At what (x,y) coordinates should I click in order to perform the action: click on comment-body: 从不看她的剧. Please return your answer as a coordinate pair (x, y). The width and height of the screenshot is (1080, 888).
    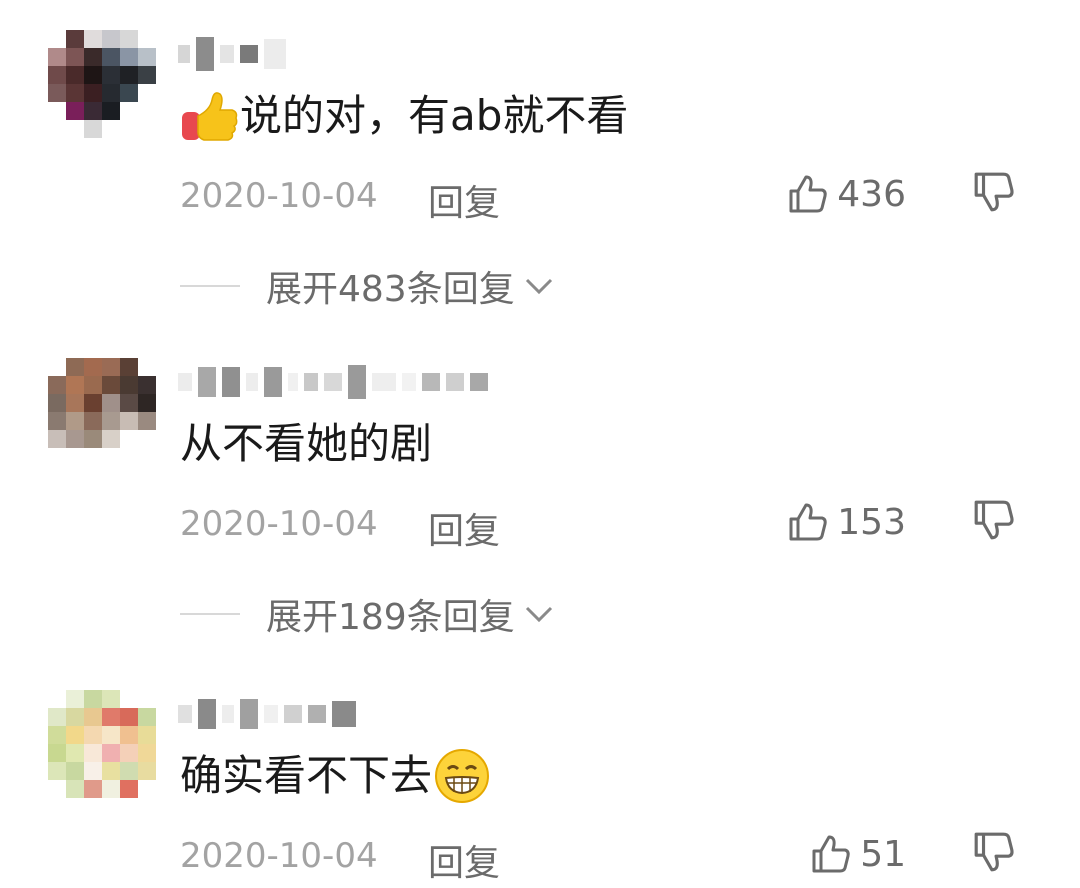
    Looking at the image, I should click on (306, 443).